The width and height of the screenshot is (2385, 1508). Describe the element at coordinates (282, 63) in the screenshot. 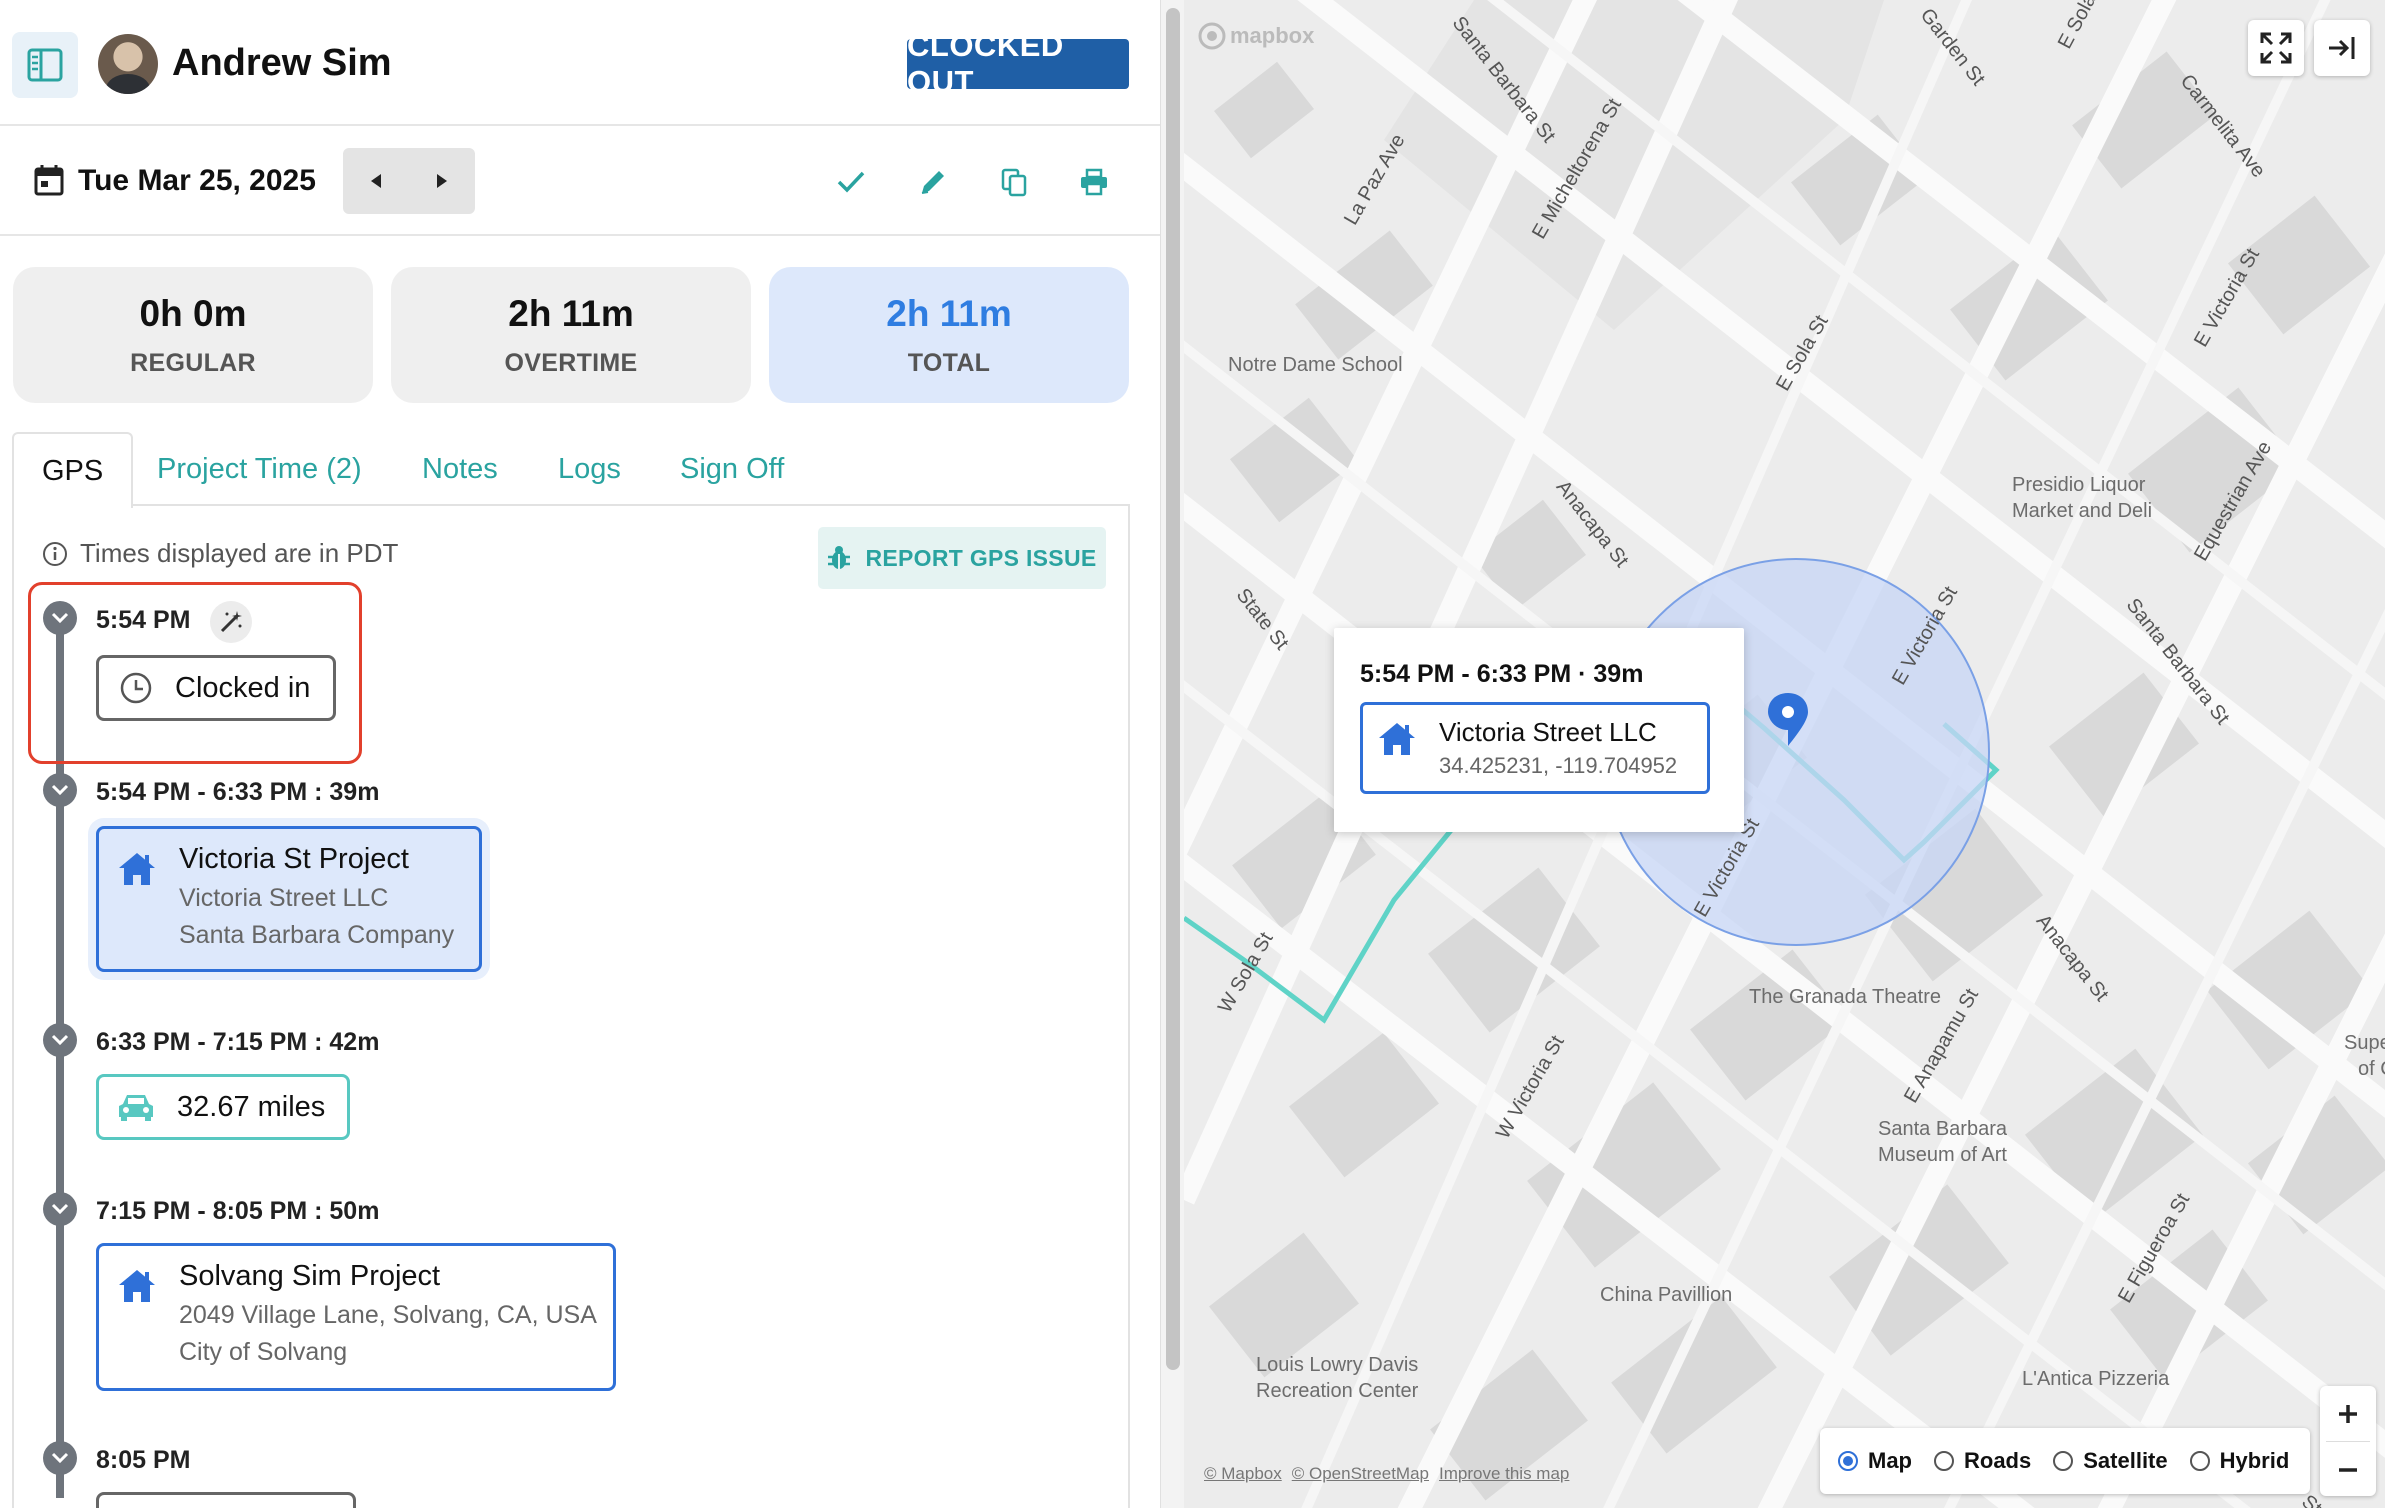

I see `user-name: Andrew Sim` at that location.